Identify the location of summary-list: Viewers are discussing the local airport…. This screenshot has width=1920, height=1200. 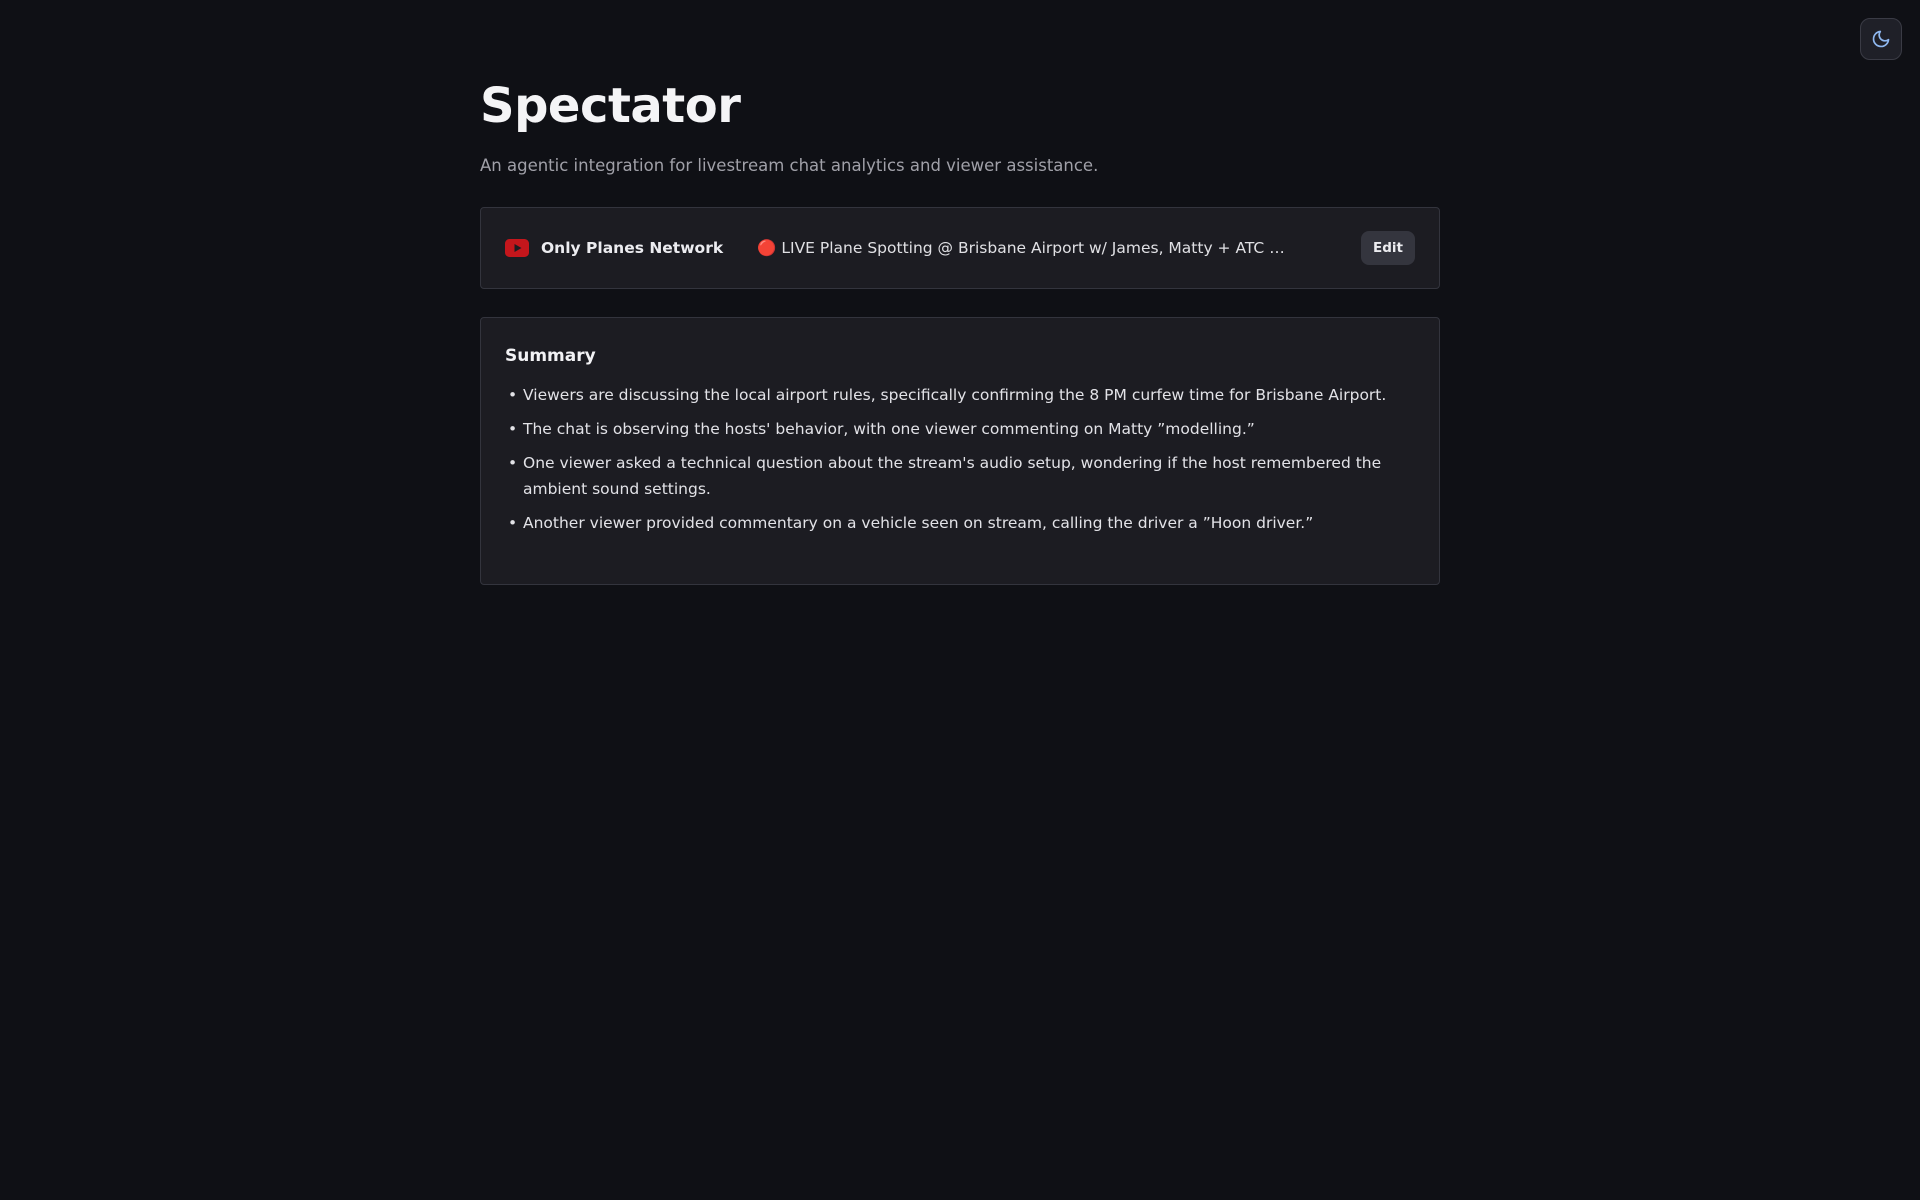
(960, 459).